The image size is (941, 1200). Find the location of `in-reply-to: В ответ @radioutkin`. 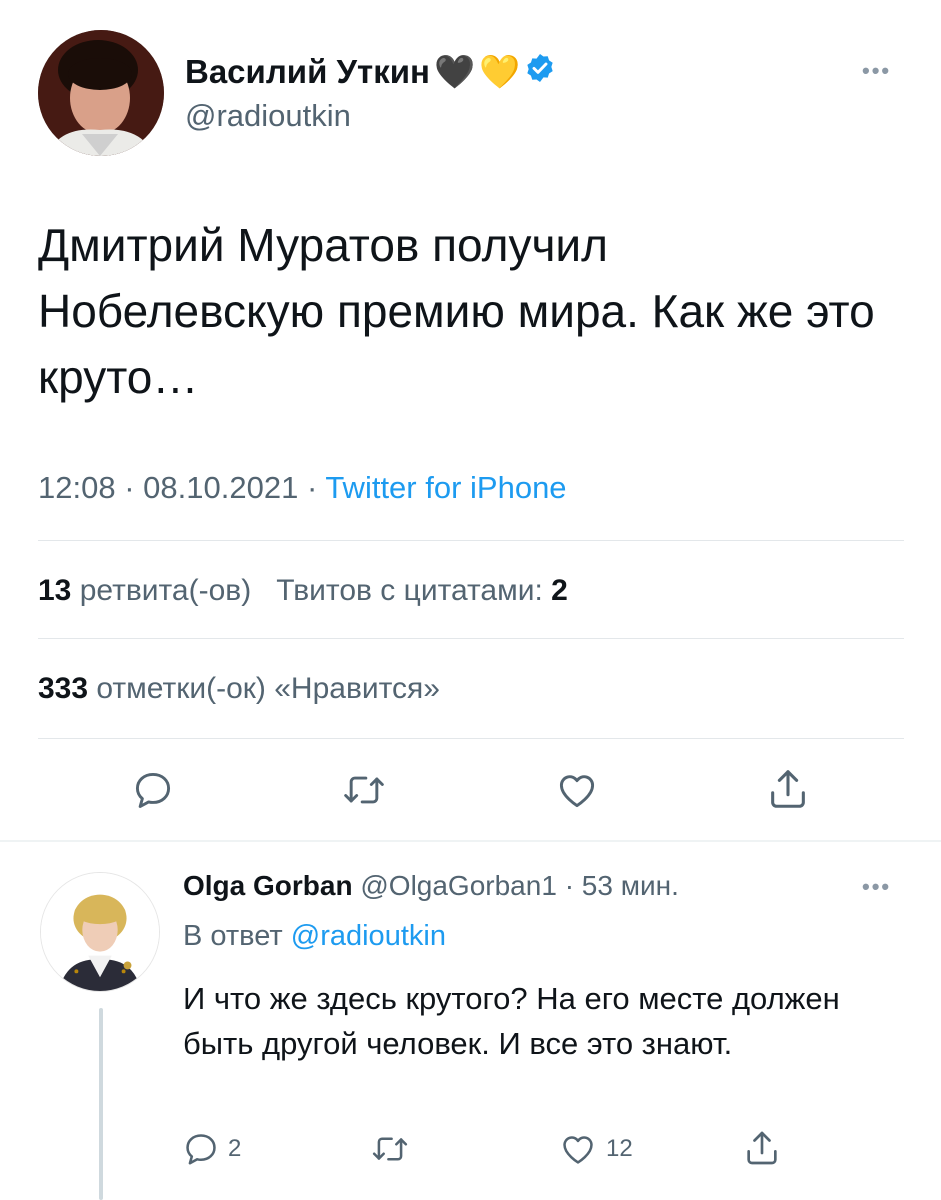

in-reply-to: В ответ @radioutkin is located at coordinates (314, 936).